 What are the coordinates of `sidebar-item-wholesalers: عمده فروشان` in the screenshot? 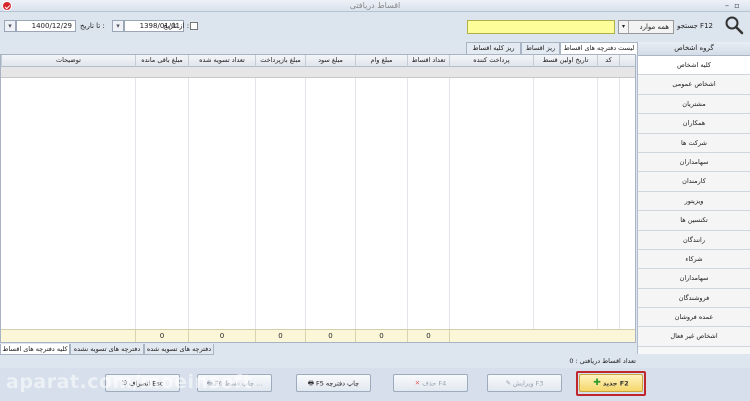 It's located at (694, 318).